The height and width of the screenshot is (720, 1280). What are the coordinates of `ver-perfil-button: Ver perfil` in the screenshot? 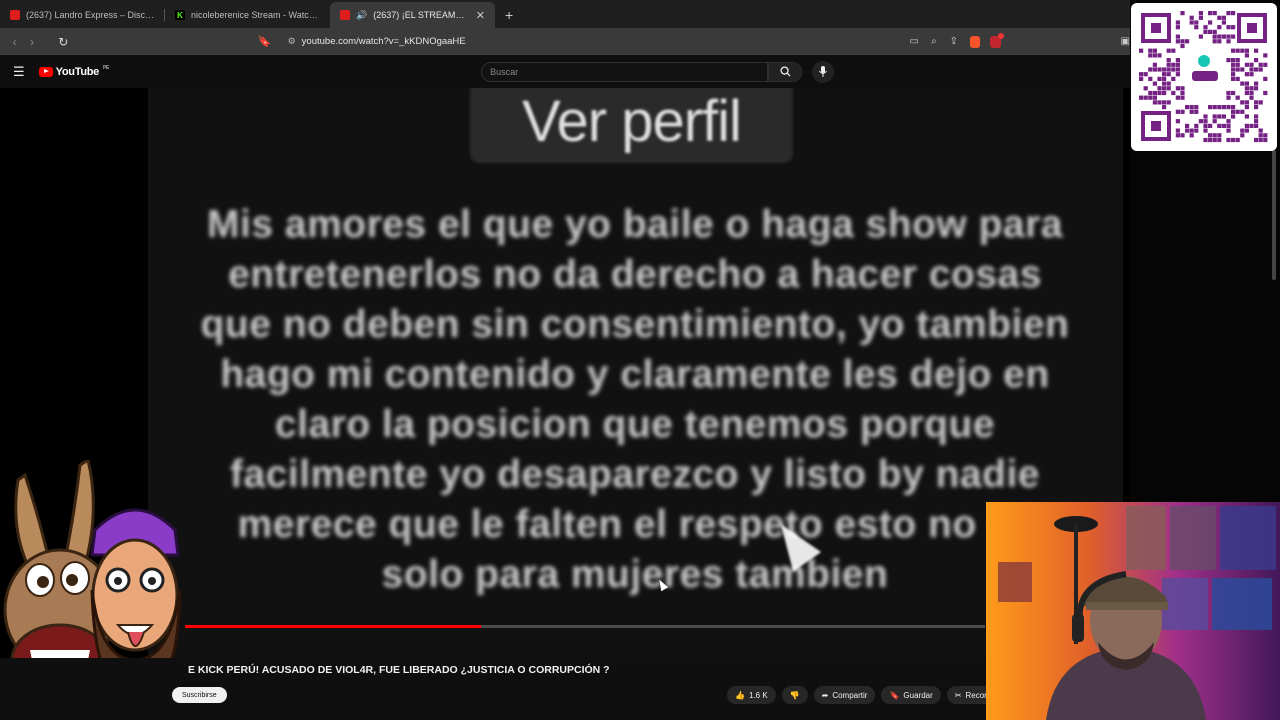 It's located at (631, 125).